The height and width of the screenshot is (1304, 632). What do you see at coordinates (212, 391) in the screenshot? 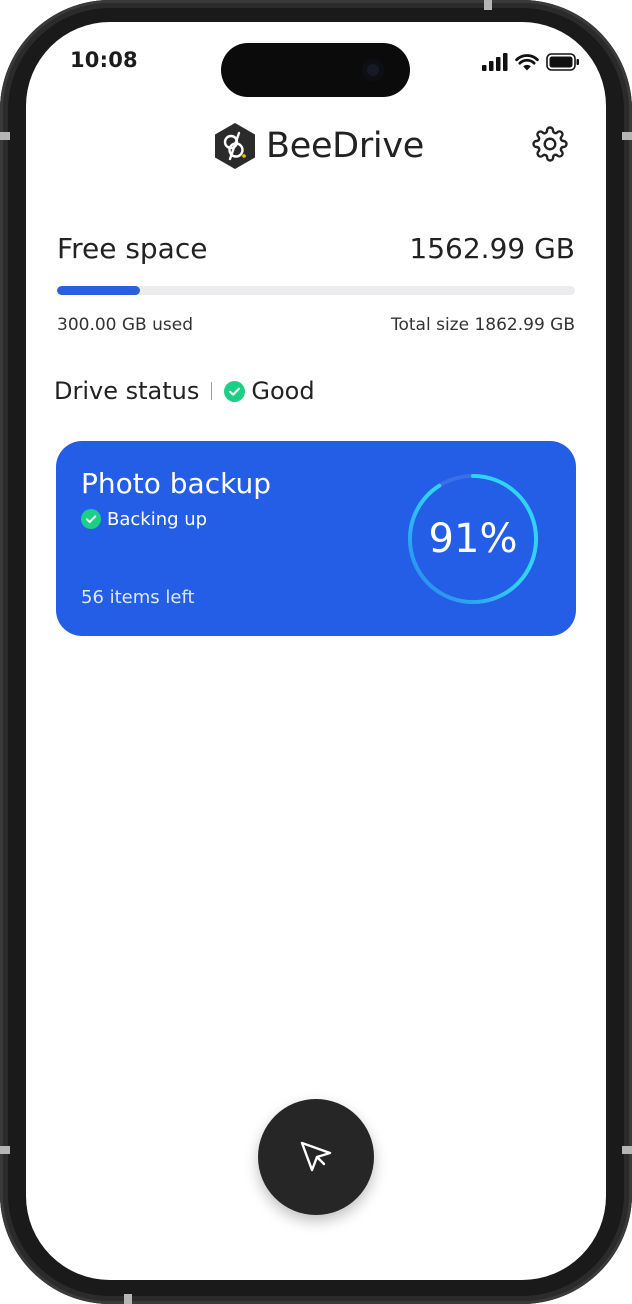
I see `divider` at bounding box center [212, 391].